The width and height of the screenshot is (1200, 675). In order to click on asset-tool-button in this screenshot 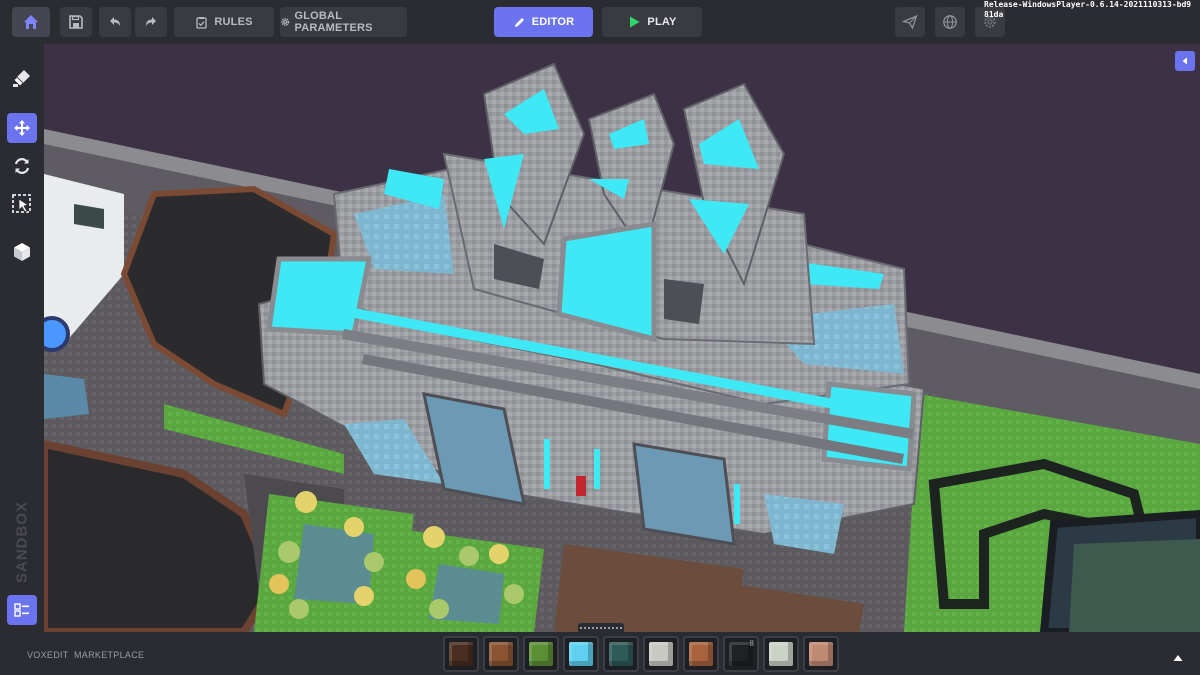, I will do `click(22, 252)`.